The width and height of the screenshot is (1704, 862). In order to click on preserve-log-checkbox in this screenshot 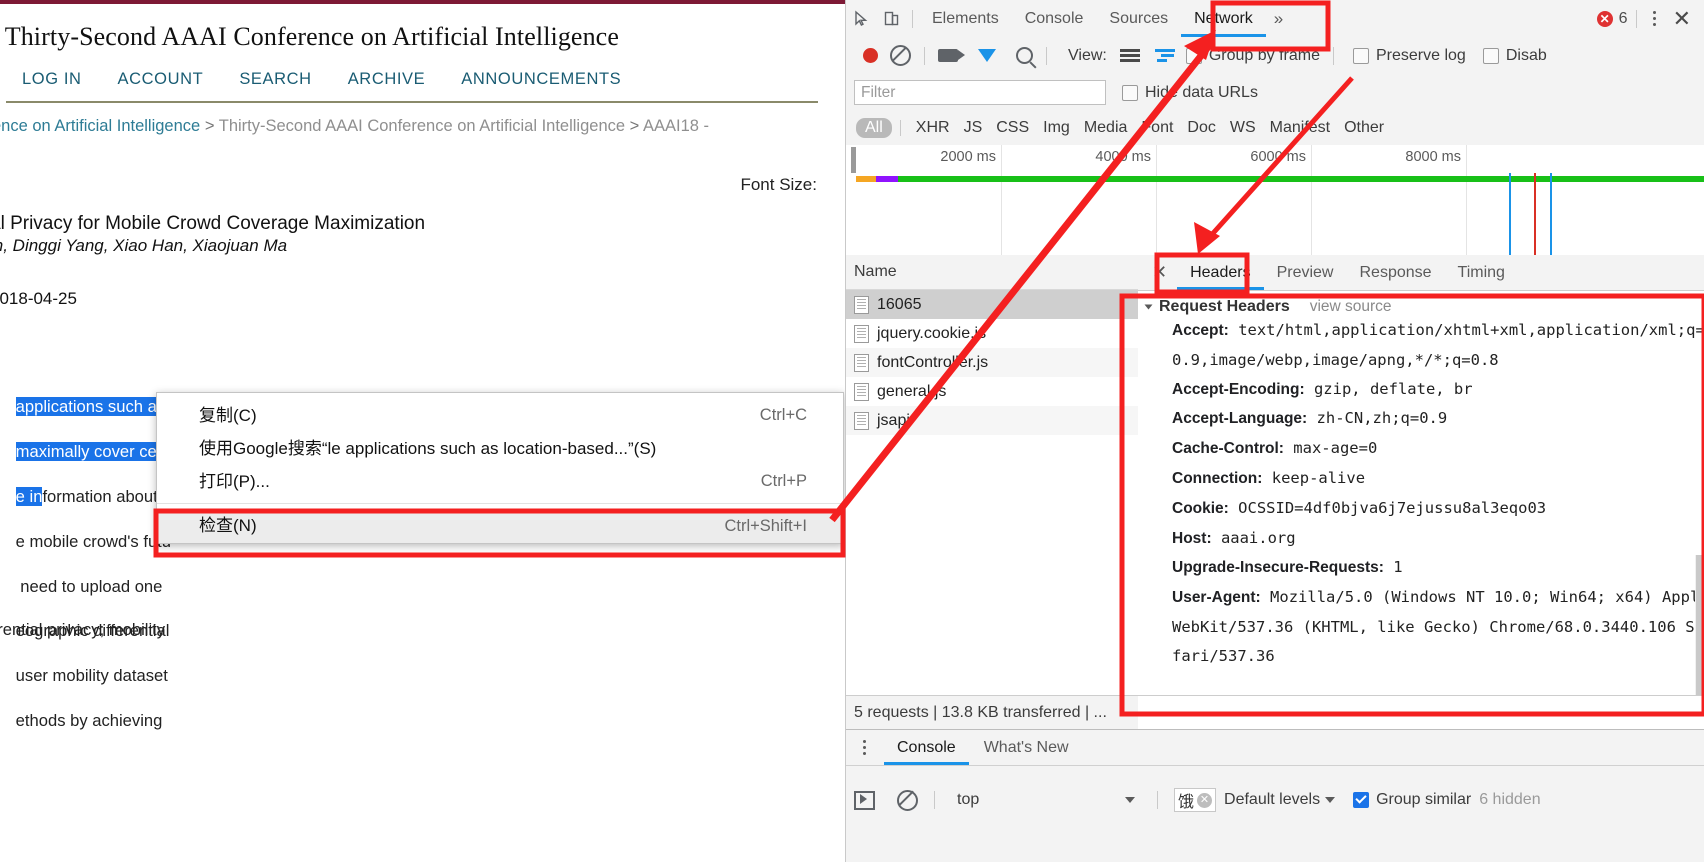, I will do `click(1361, 55)`.